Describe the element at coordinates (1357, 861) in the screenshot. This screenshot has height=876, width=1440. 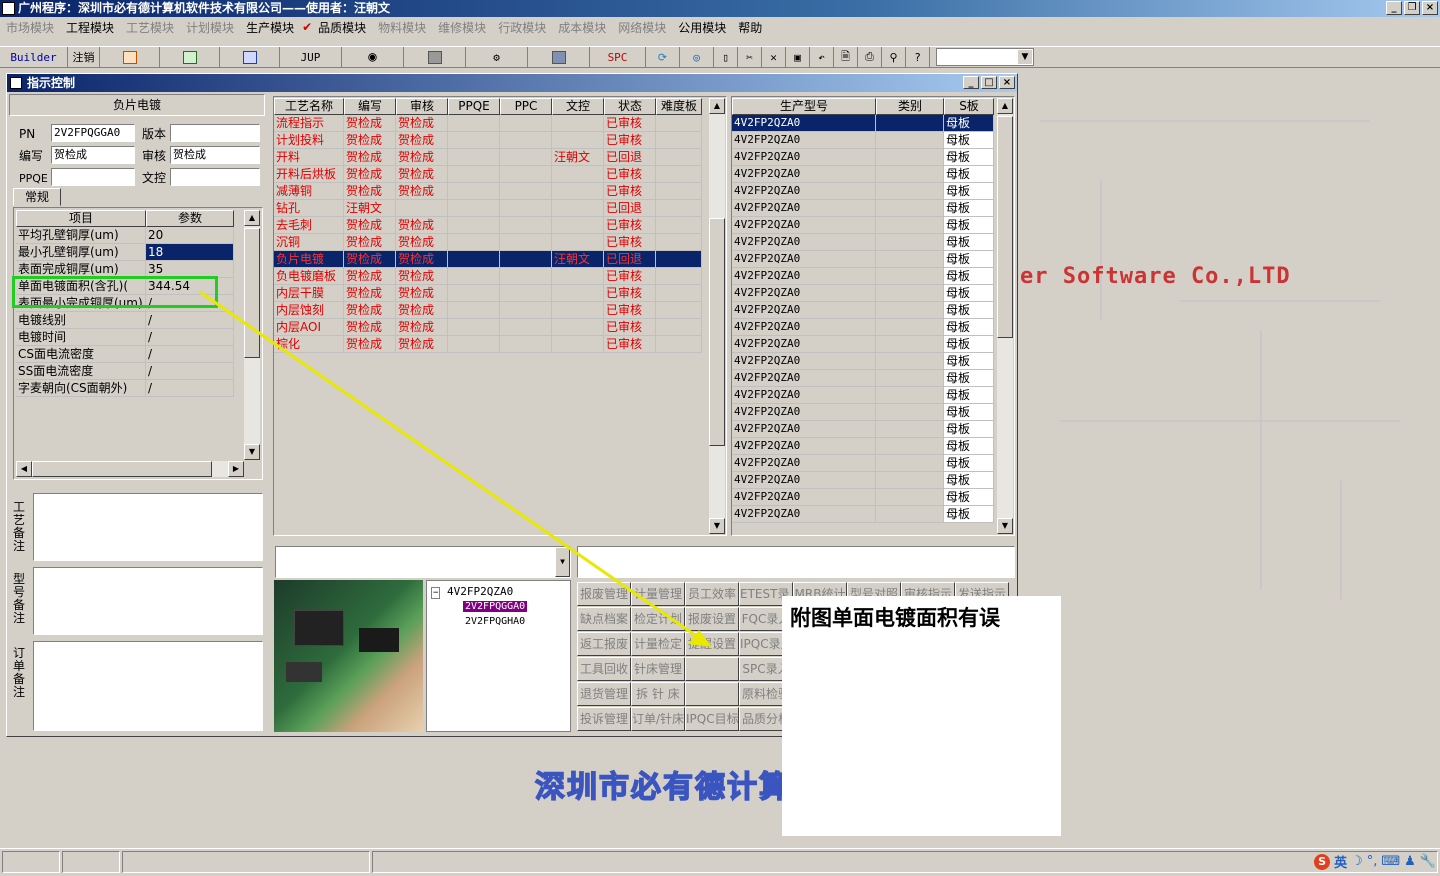
I see `moon-icon: ☽` at that location.